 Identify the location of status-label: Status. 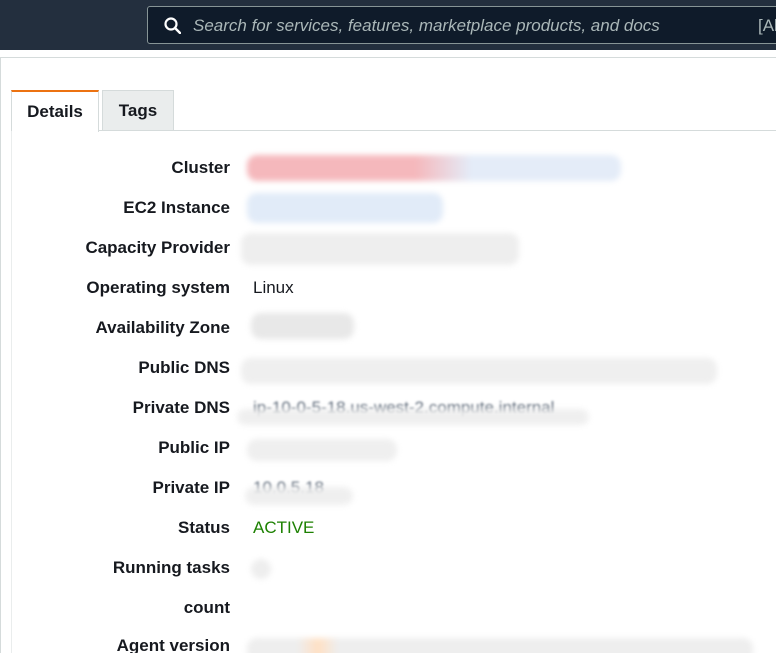
(204, 527).